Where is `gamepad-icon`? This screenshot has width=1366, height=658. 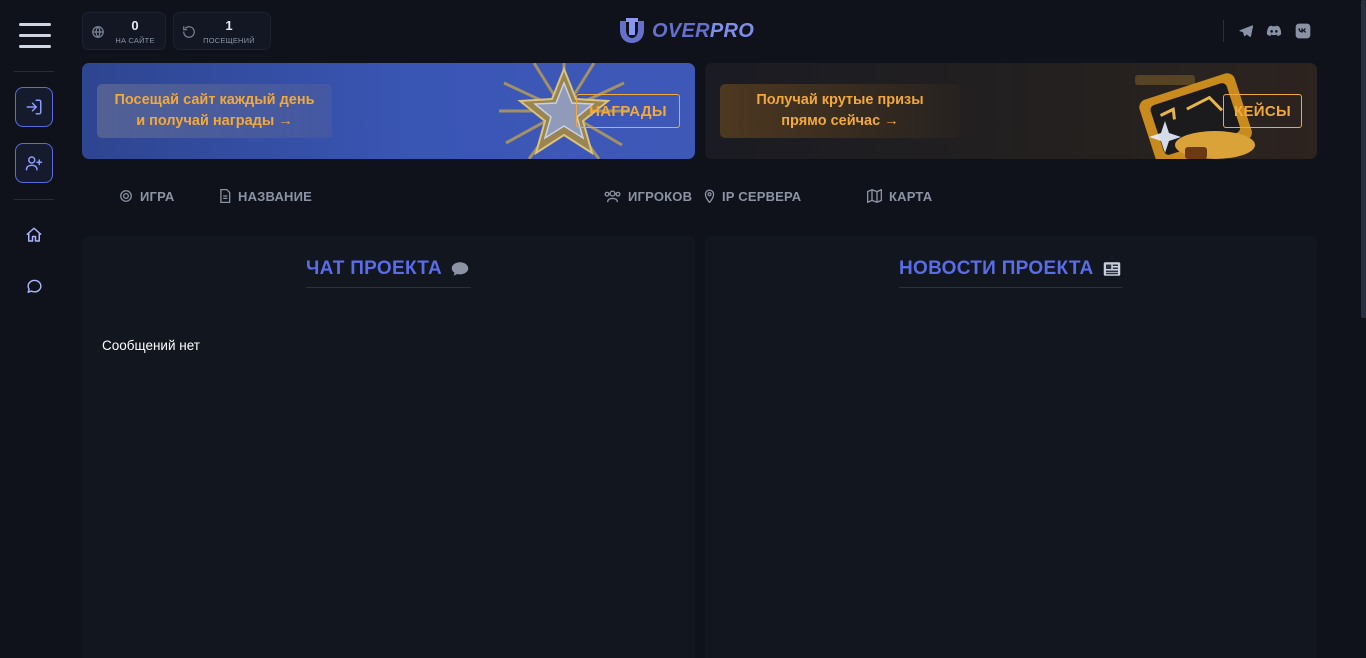
gamepad-icon is located at coordinates (126, 196).